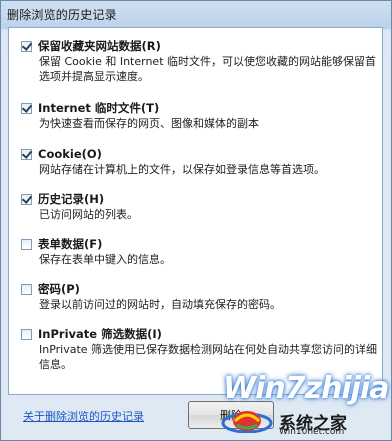 The height and width of the screenshot is (441, 392). Describe the element at coordinates (198, 296) in the screenshot. I see `option-passwords: 密码(P) 登录以前访问过的网站时，自动填充保存的密码。` at that location.